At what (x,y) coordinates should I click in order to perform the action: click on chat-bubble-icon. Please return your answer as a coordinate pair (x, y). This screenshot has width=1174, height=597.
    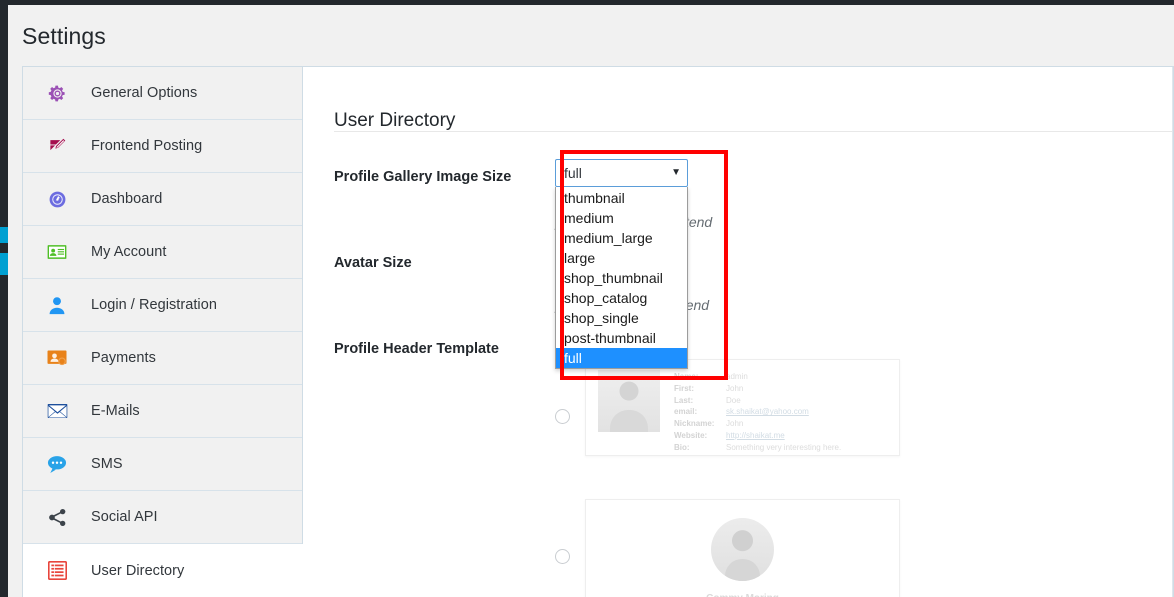
    Looking at the image, I should click on (57, 464).